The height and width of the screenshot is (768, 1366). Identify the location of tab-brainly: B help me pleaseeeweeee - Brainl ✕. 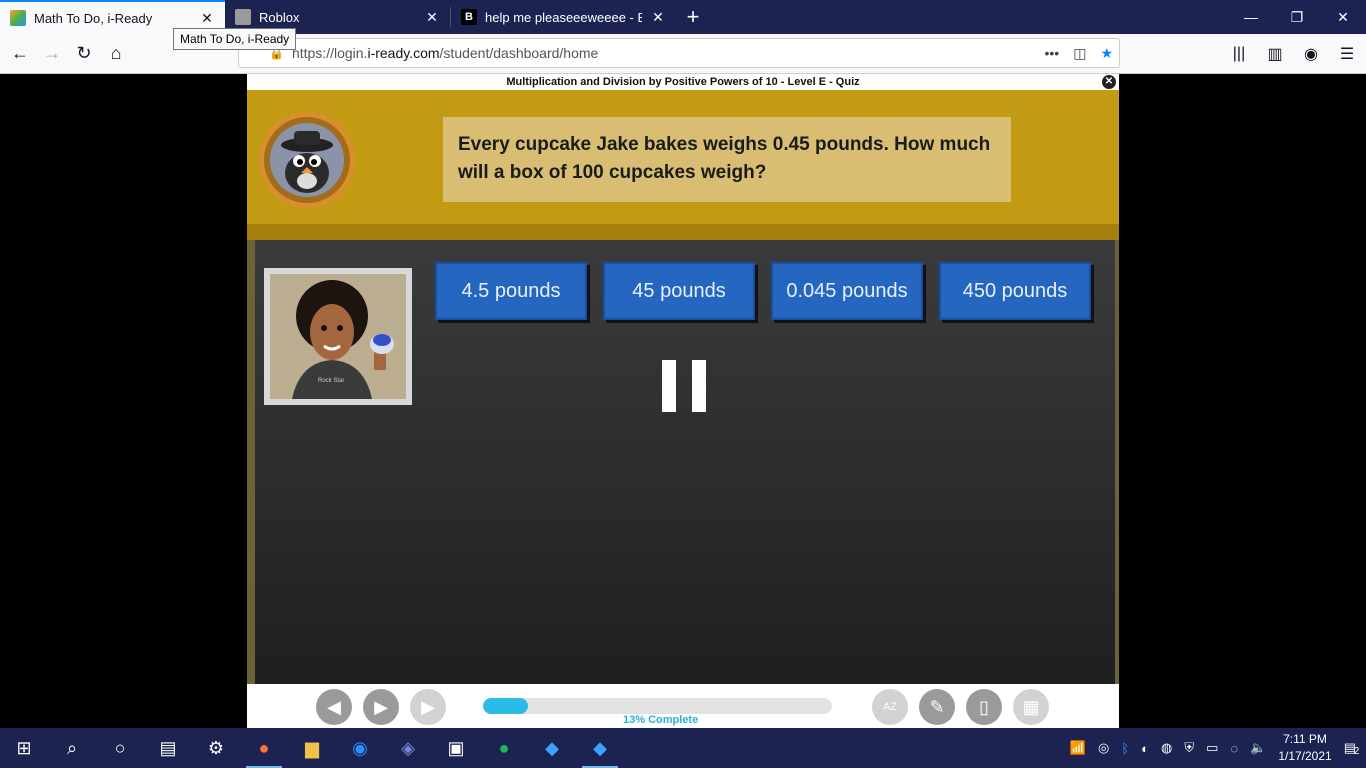
(563, 17).